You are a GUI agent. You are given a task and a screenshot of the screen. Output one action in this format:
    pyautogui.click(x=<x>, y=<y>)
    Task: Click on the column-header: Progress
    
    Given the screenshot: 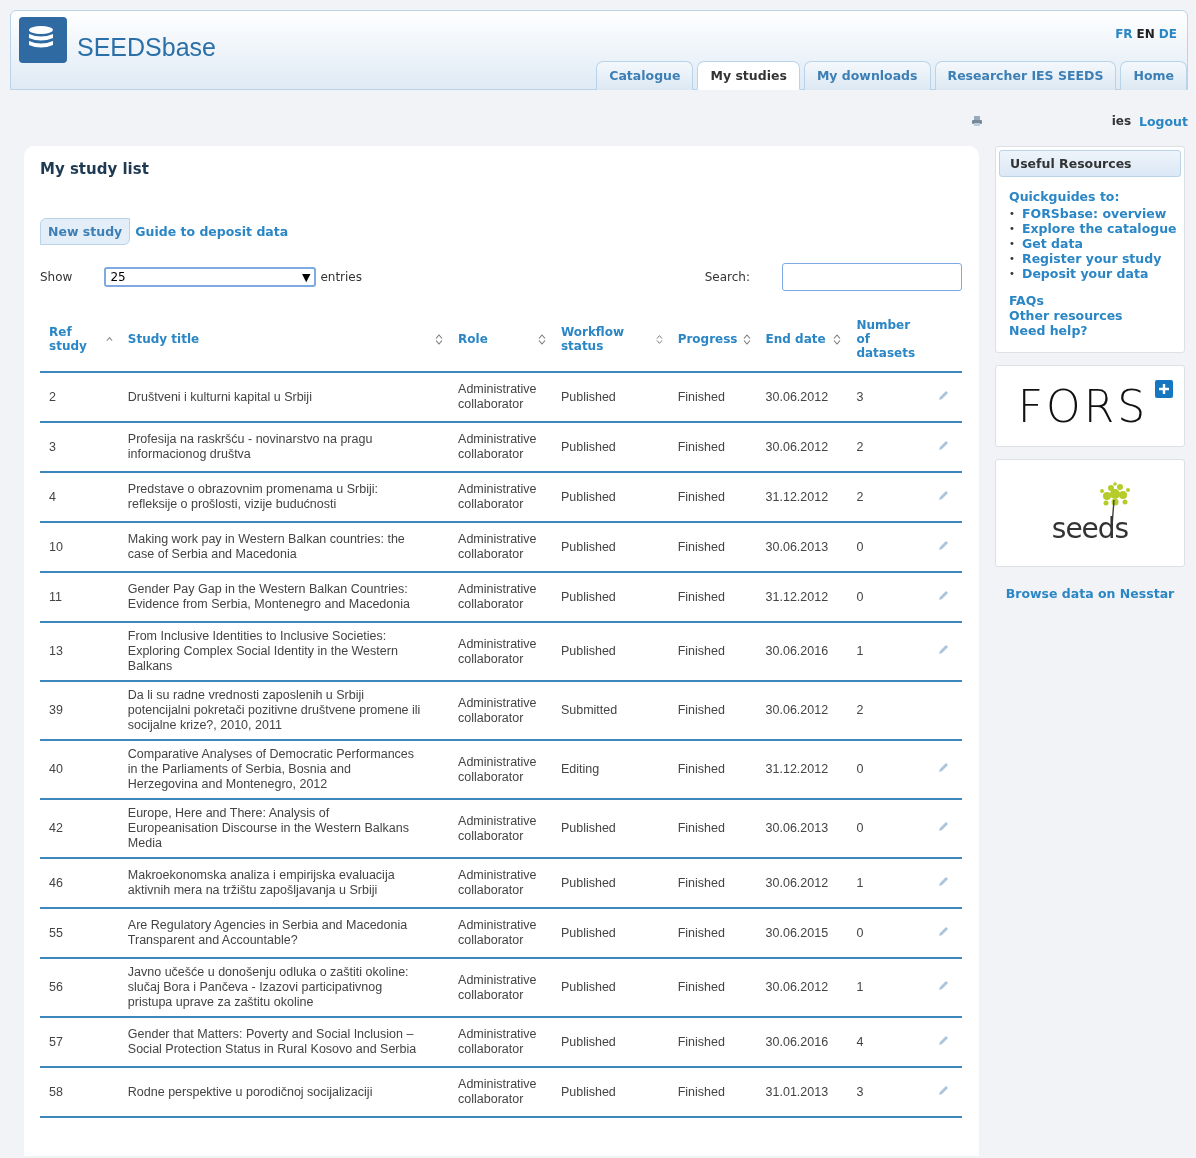 What is the action you would take?
    pyautogui.click(x=707, y=339)
    